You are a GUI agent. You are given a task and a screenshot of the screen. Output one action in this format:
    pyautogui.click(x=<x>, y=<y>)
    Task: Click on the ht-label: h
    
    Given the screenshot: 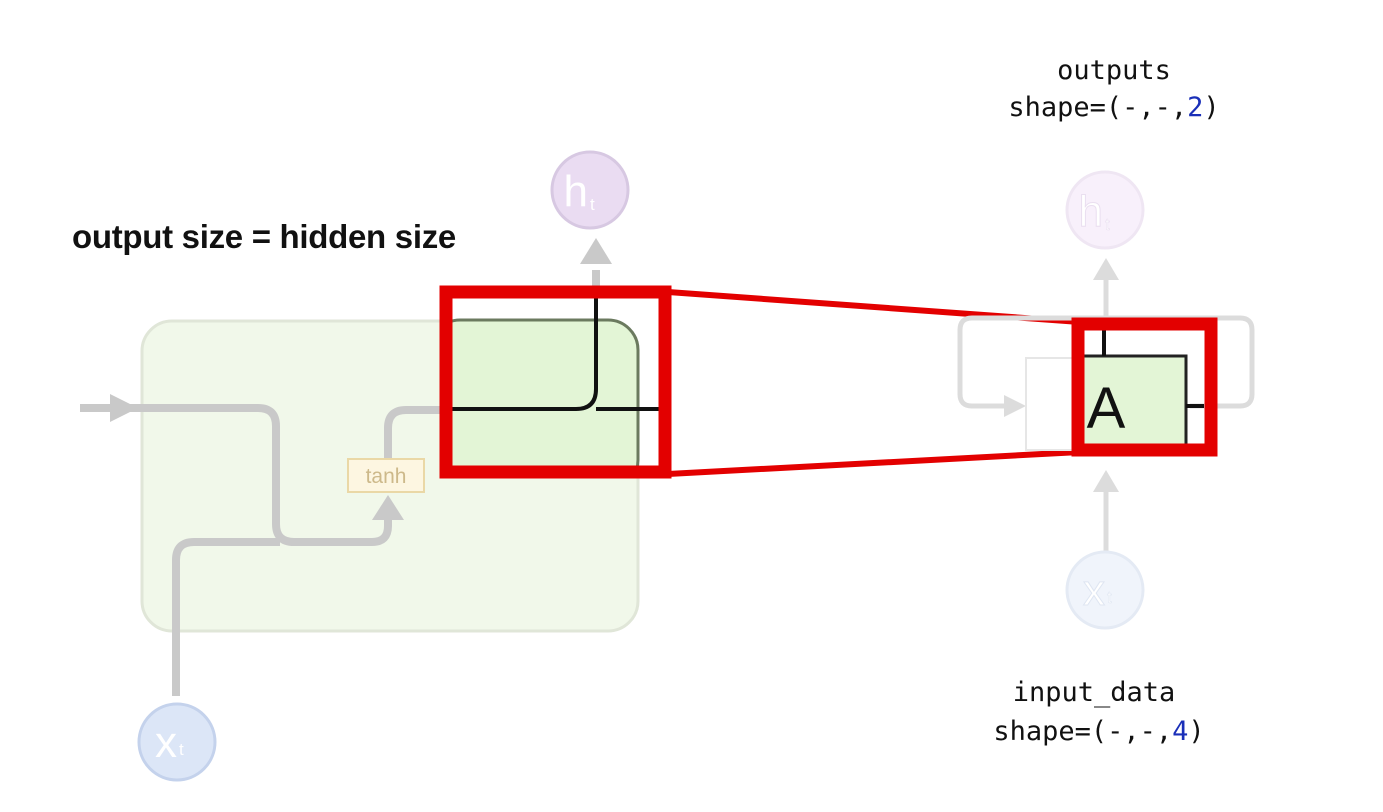 What is the action you would take?
    pyautogui.click(x=576, y=191)
    